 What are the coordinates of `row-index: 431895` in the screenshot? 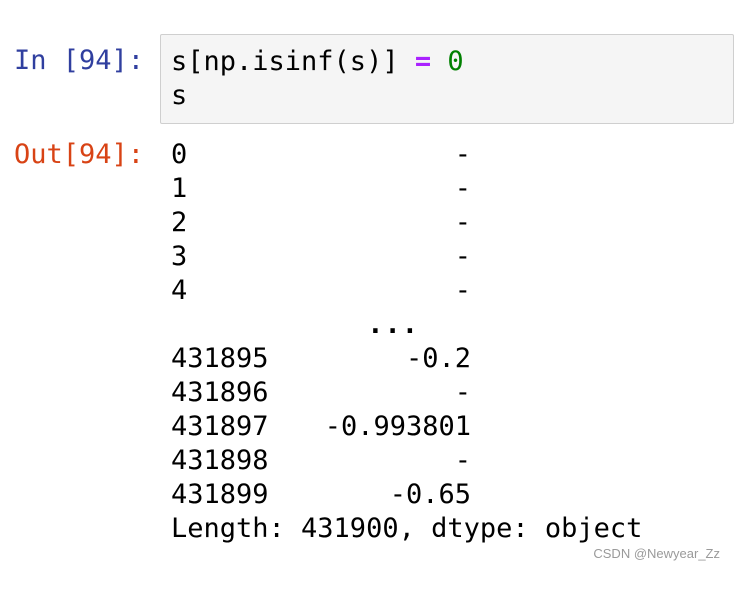 It's located at (220, 358).